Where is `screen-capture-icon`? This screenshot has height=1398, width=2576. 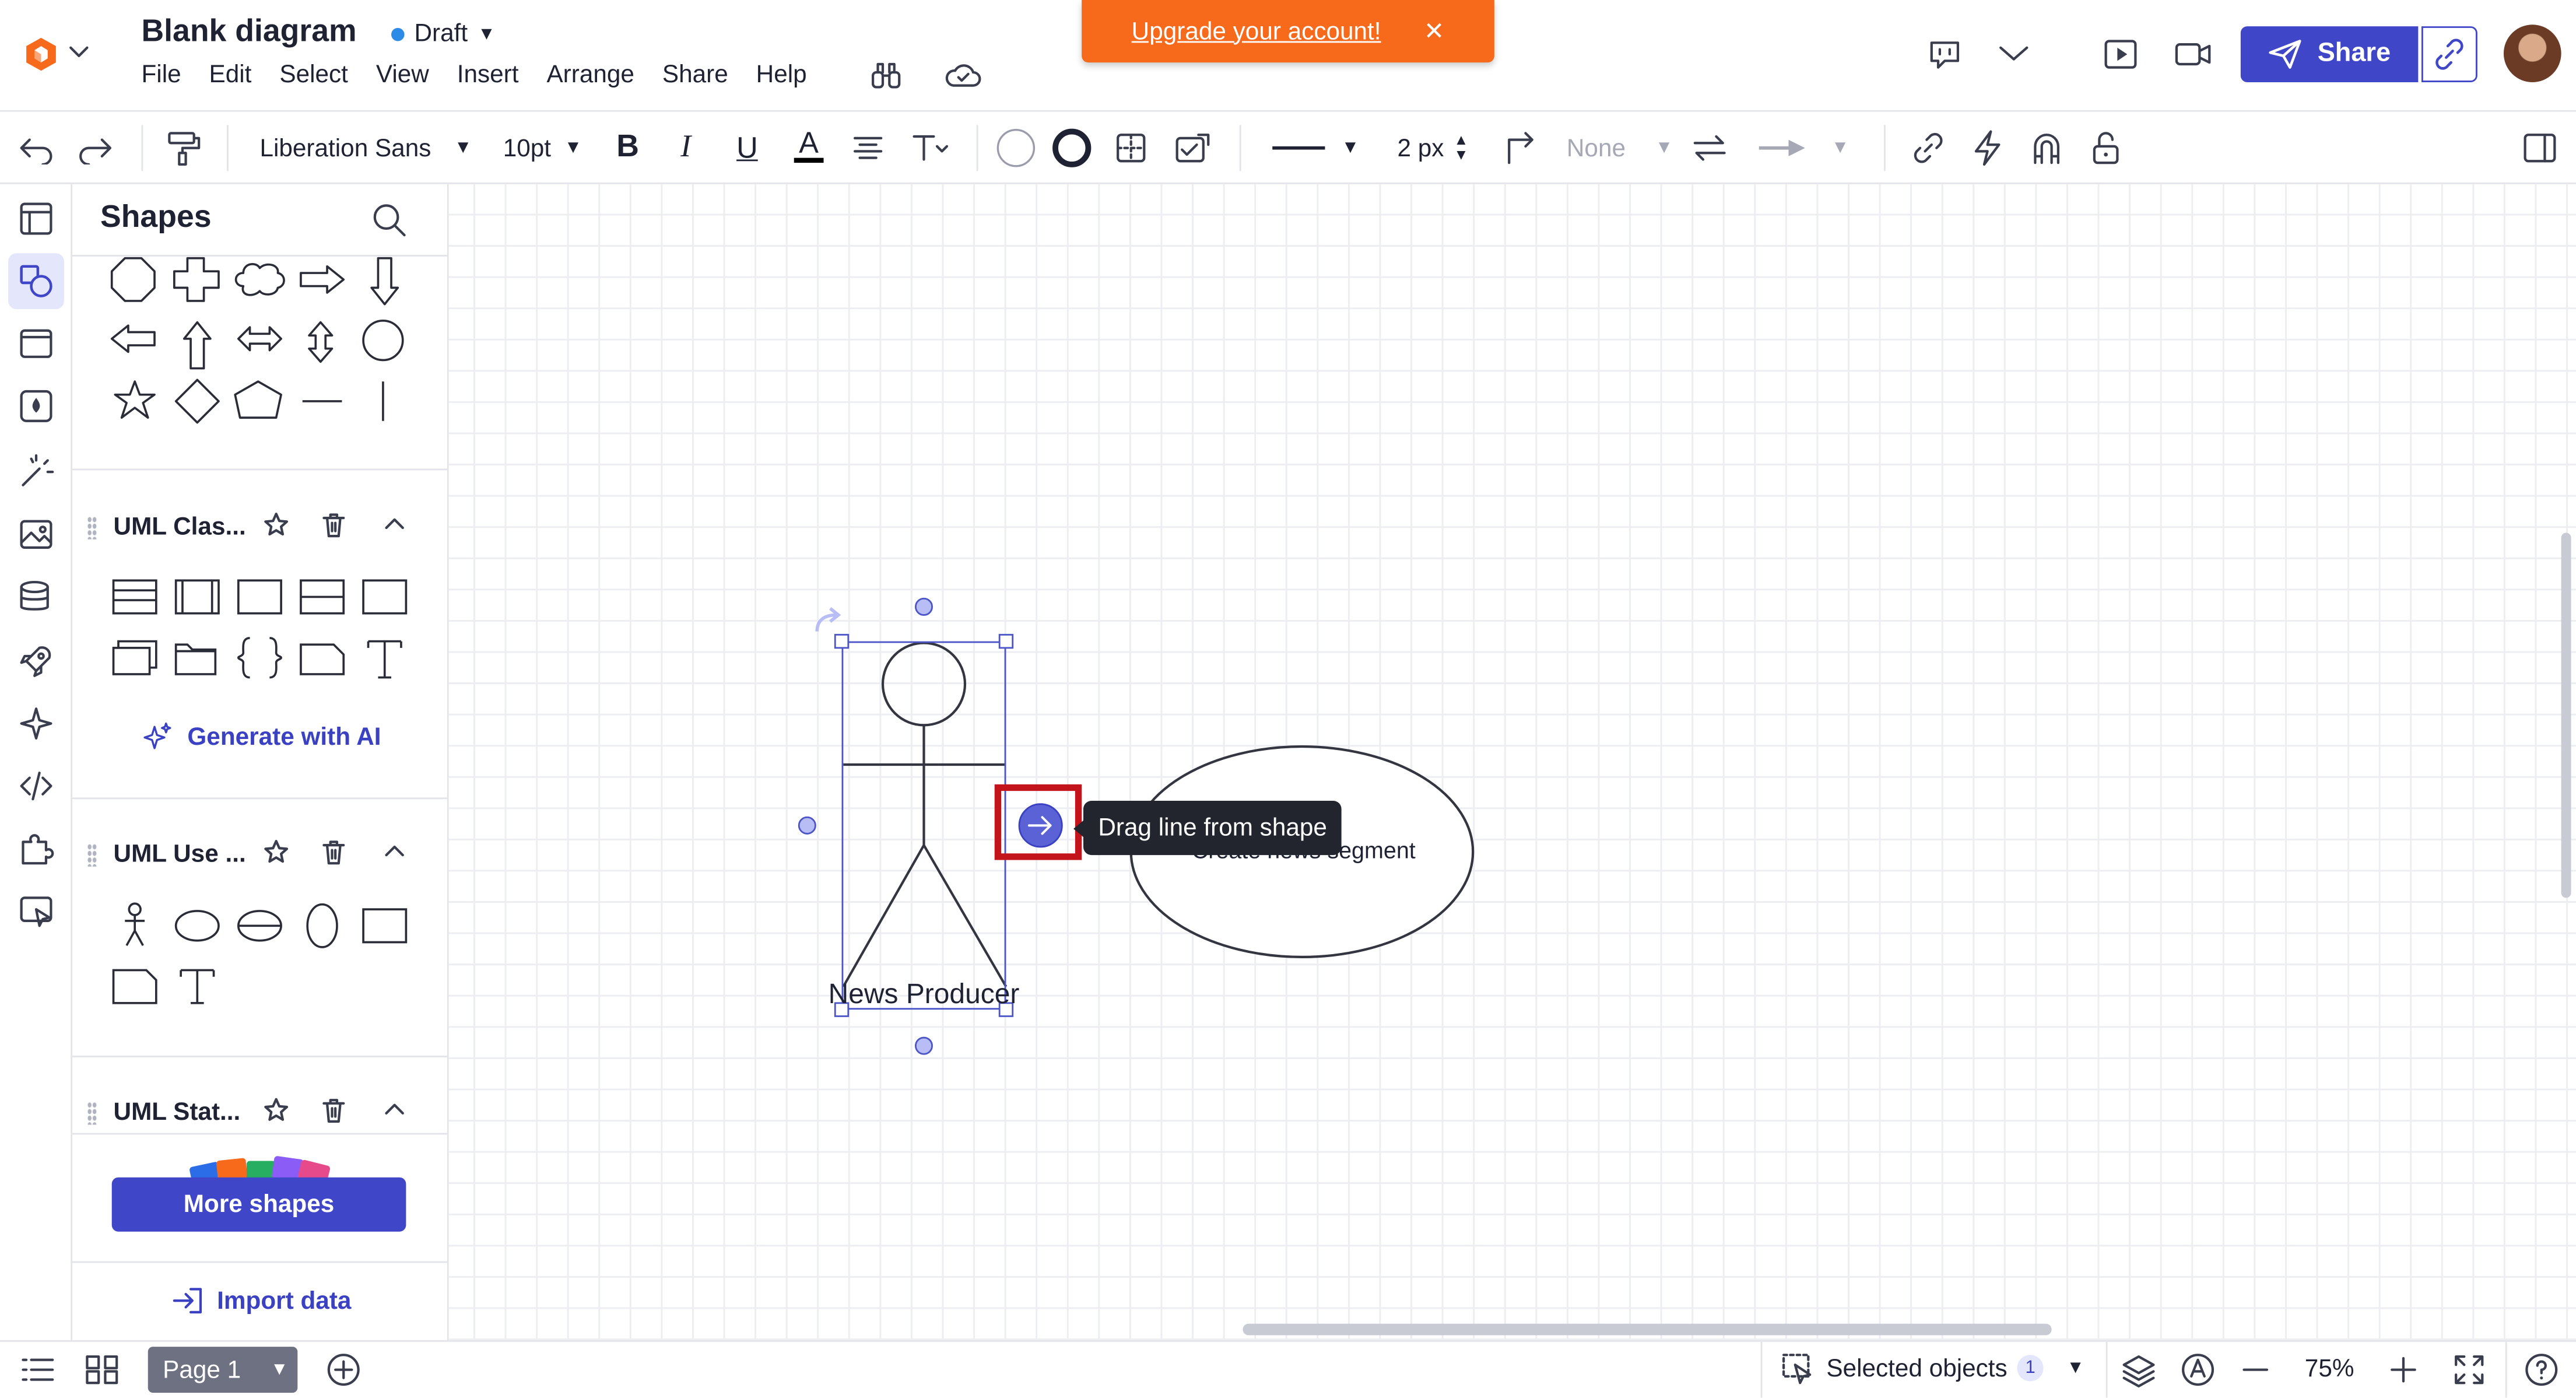 screen-capture-icon is located at coordinates (36, 913).